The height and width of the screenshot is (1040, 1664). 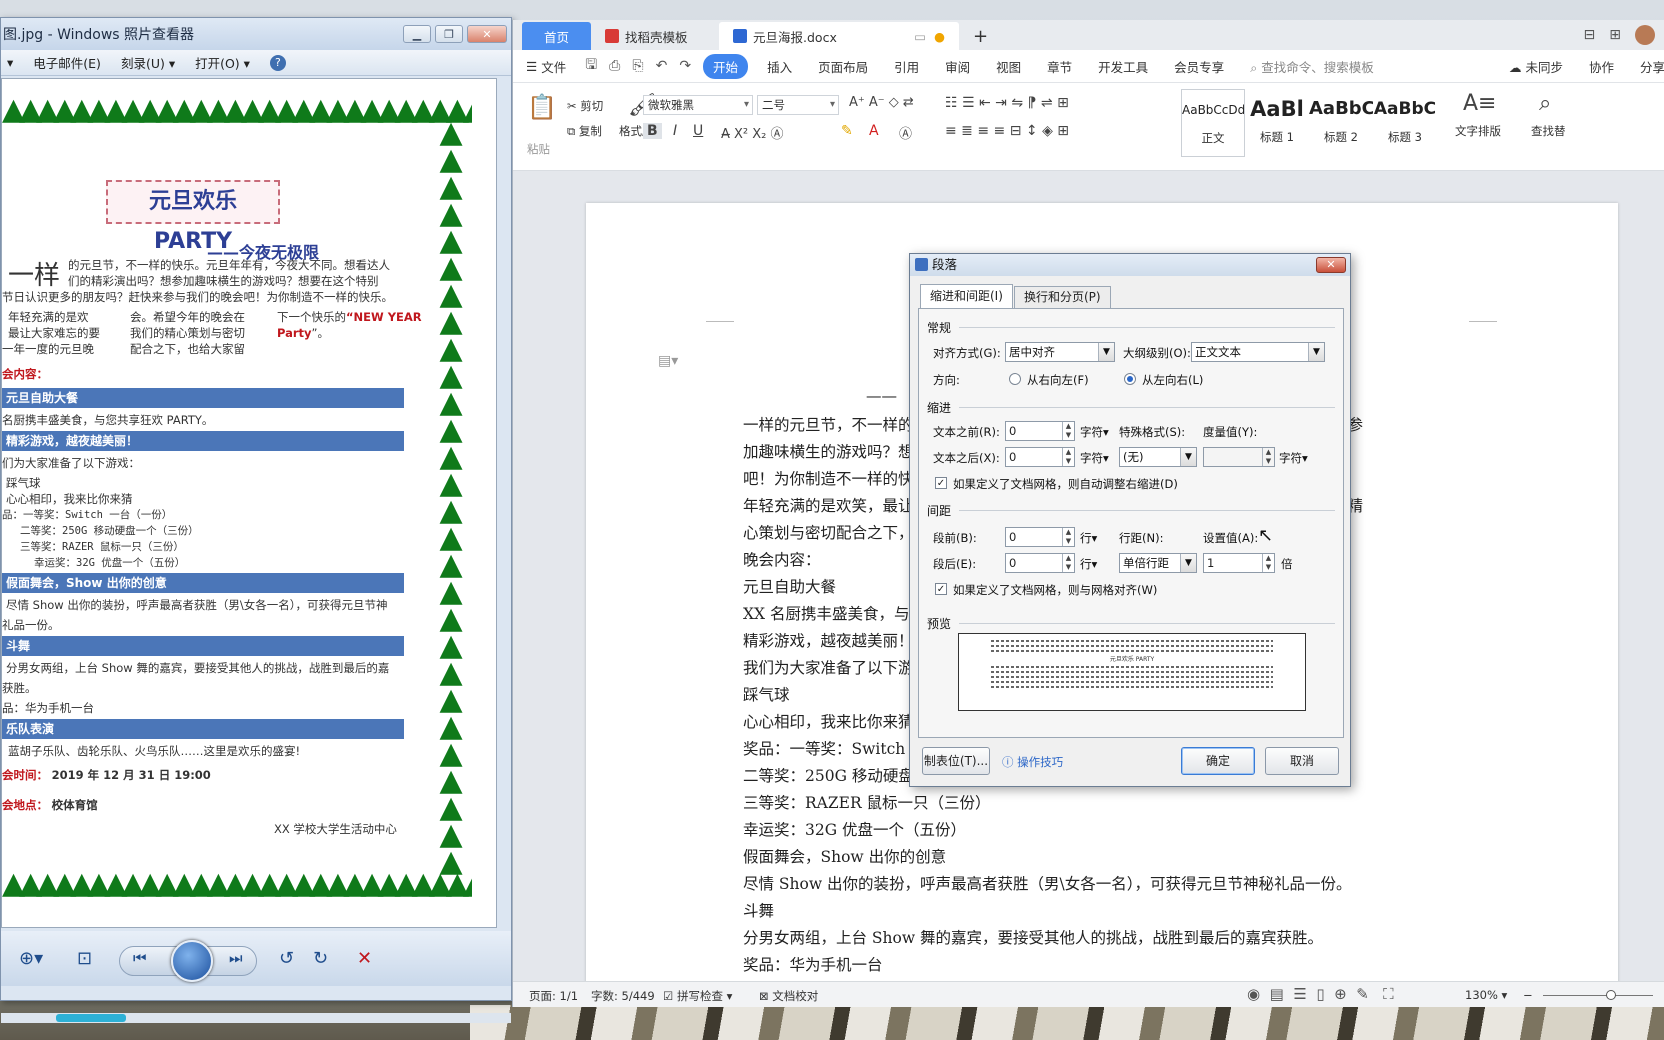 I want to click on print-preview-icon: ⎙, so click(x=614, y=66).